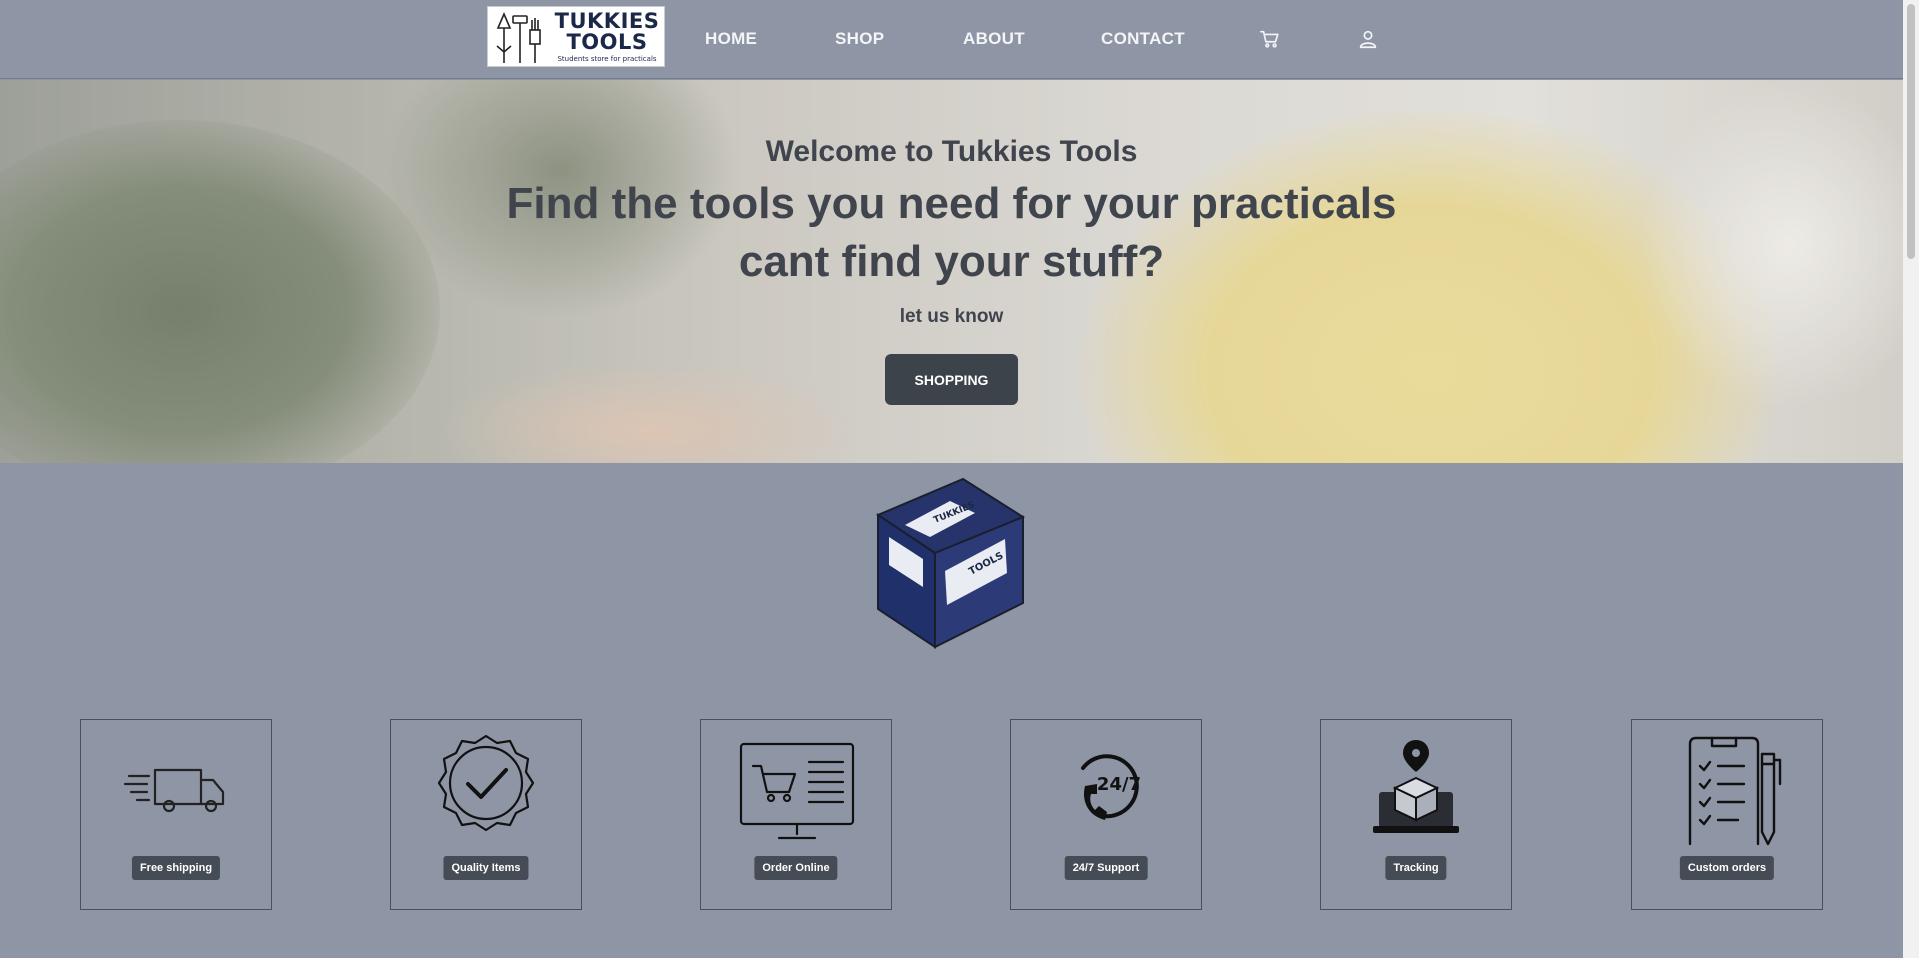  Describe the element at coordinates (486, 783) in the screenshot. I see `quality-badge-icon` at that location.